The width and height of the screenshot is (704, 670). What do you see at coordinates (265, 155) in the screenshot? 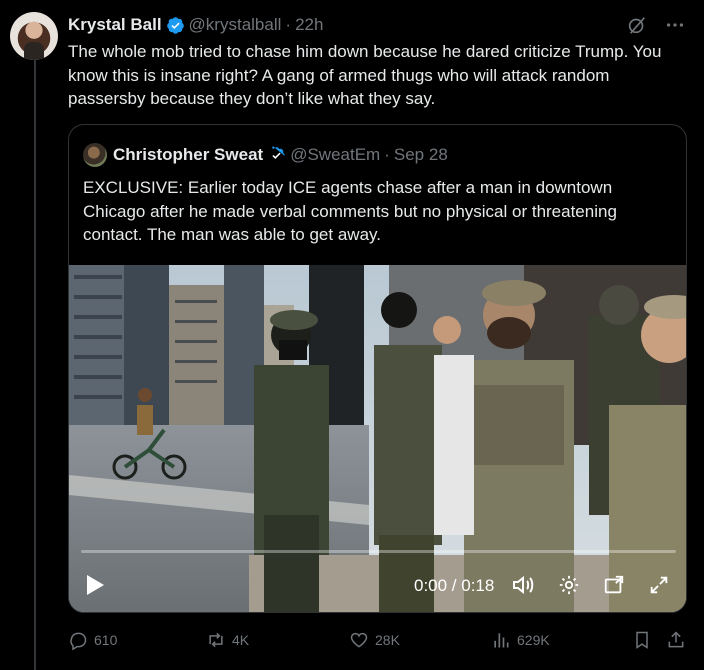
I see `quote-header: Christopher Sweat @SweatEm · Sep 28` at bounding box center [265, 155].